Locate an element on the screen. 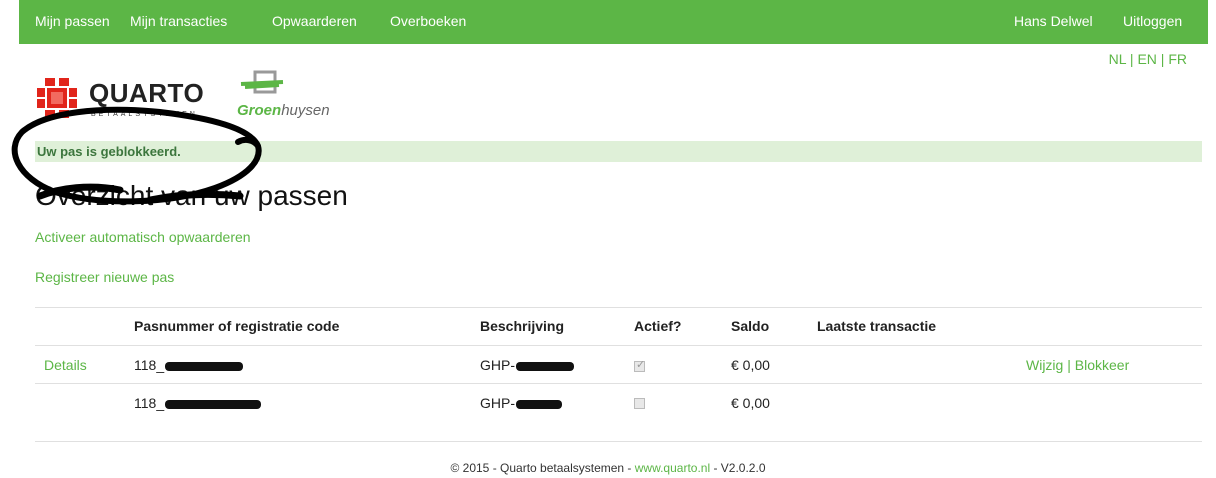 This screenshot has width=1216, height=478. footer-copyright: © 2015 - Quarto betaalsystemen - is located at coordinates (542, 468).